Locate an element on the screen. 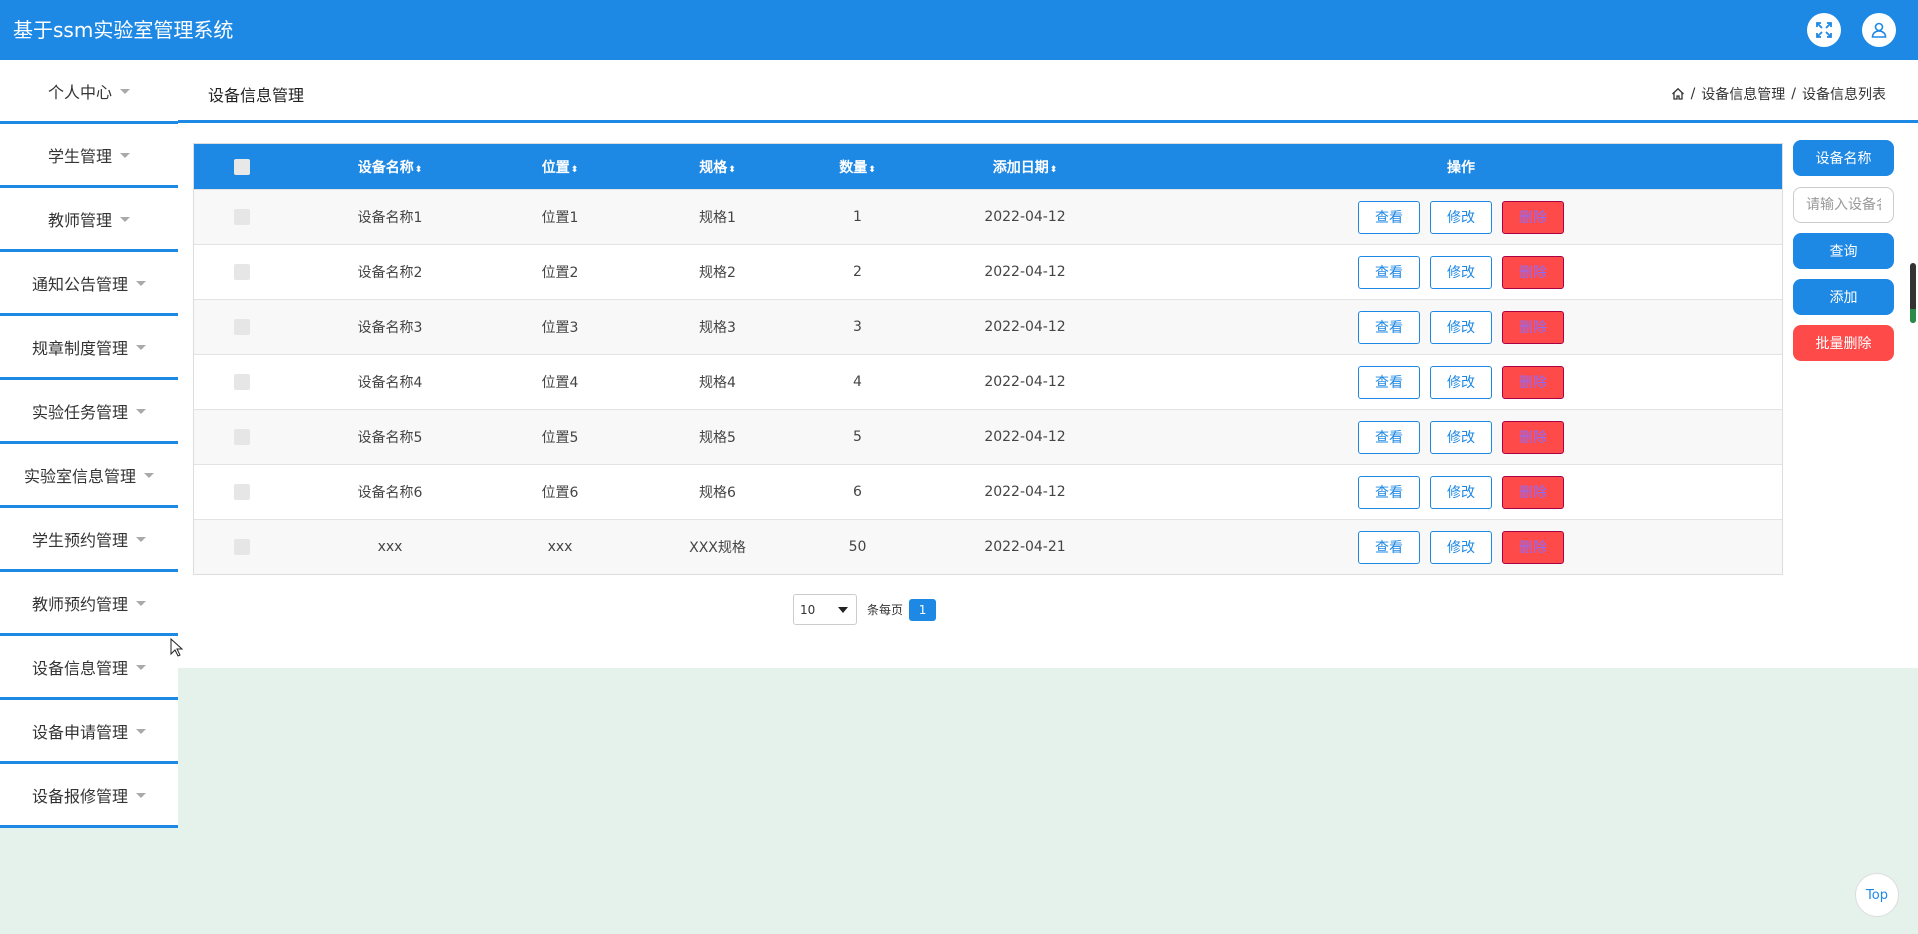 This screenshot has width=1918, height=934. sidebar-item-label: 学生预约管理 is located at coordinates (79, 540).